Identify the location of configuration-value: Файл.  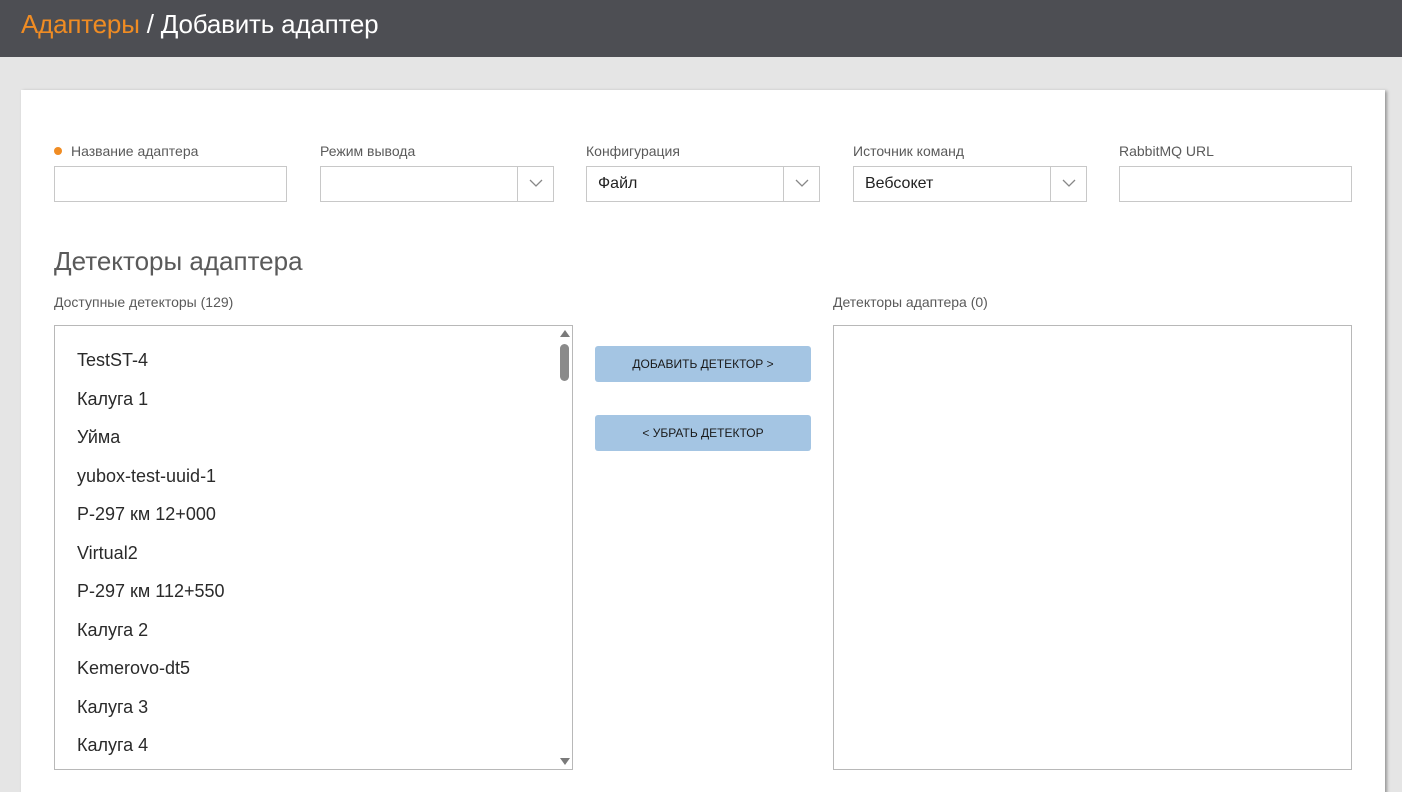
(618, 183).